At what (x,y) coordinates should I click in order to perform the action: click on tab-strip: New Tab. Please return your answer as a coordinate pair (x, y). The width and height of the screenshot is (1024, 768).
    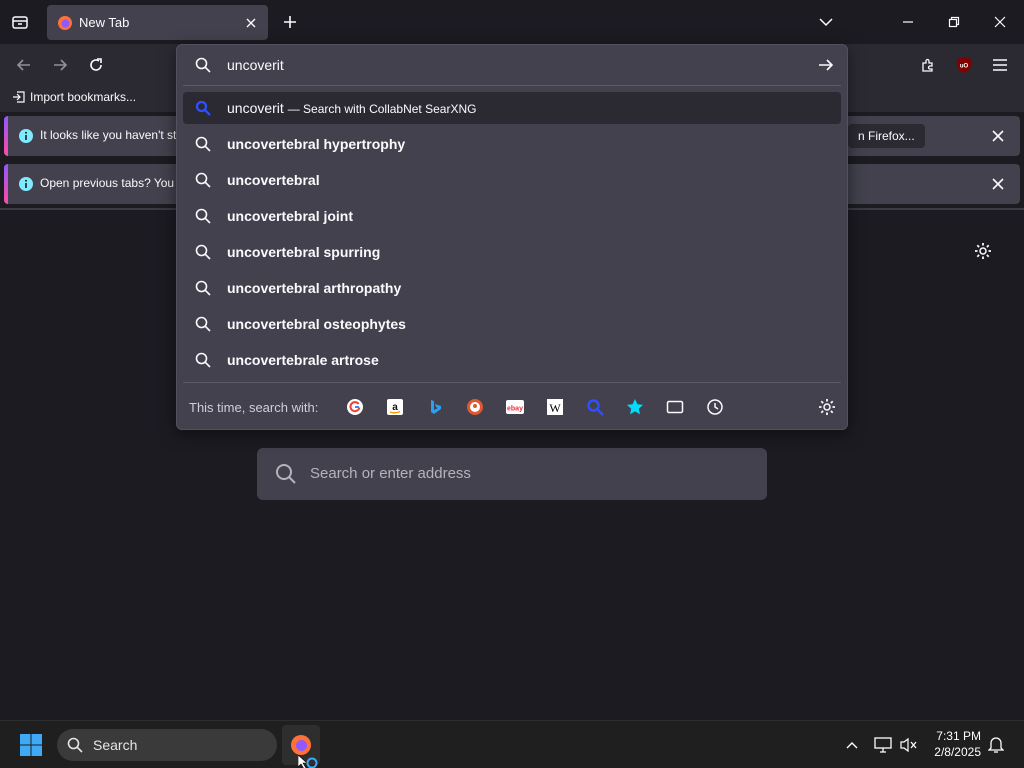
    Looking at the image, I should click on (512, 22).